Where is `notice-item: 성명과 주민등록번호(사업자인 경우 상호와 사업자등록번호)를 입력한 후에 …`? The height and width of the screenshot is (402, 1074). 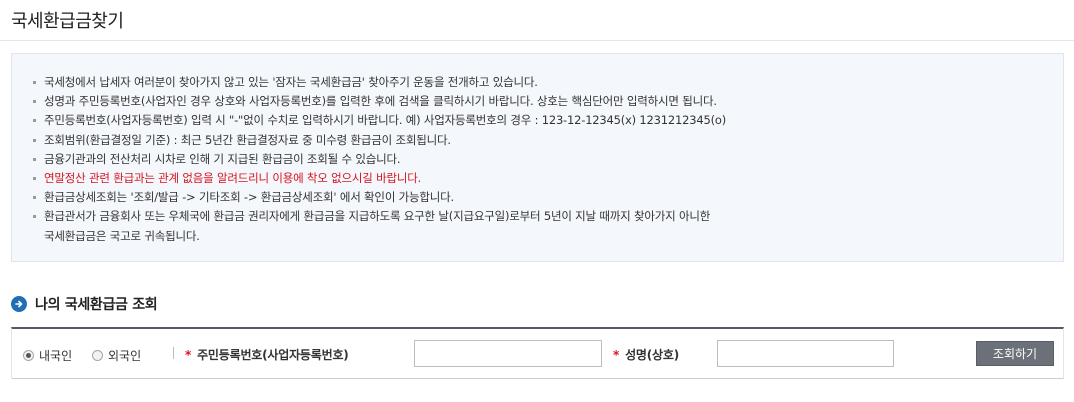 notice-item: 성명과 주민등록번호(사업자인 경우 상호와 사업자등록번호)를 입력한 후에 … is located at coordinates (547, 101).